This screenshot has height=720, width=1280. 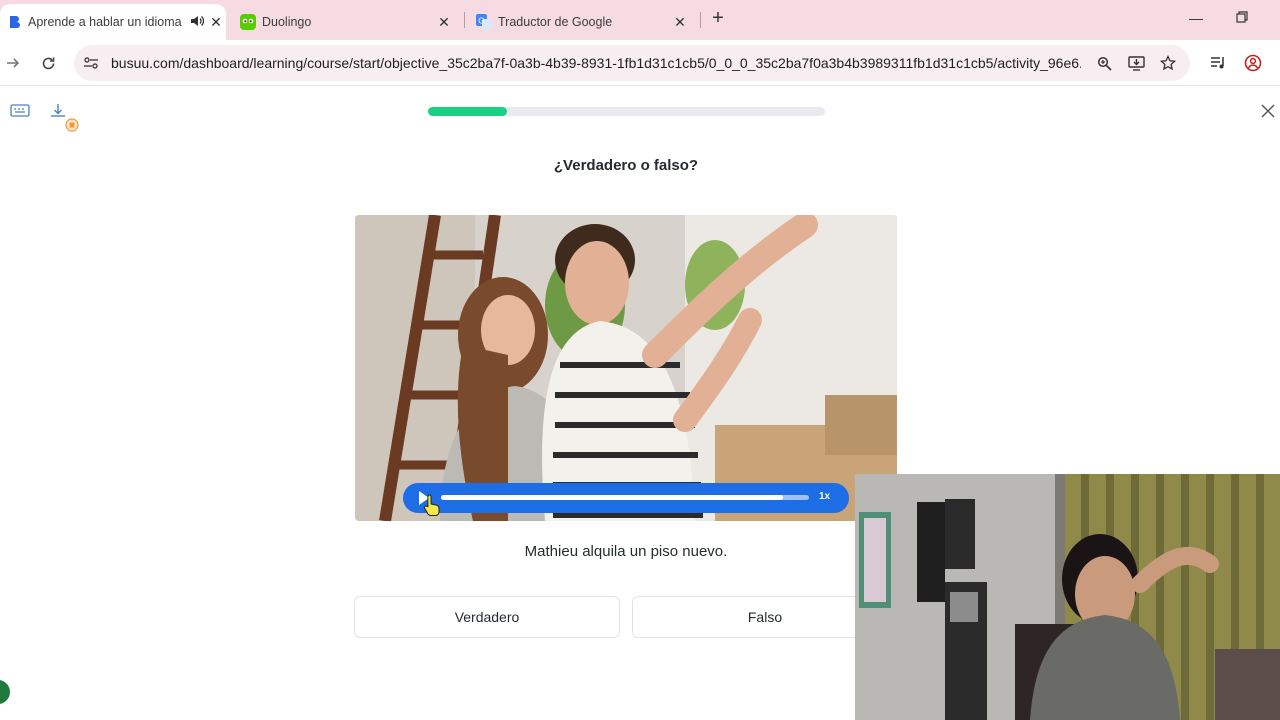 What do you see at coordinates (487, 617) in the screenshot?
I see `true-answer-button: Verdadero` at bounding box center [487, 617].